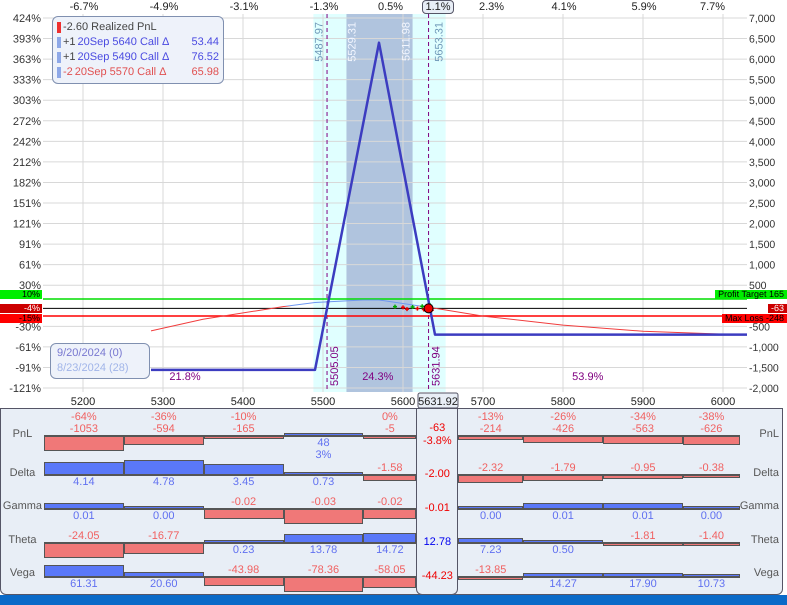  Describe the element at coordinates (491, 516) in the screenshot. I see `greek-value: 0.00` at that location.